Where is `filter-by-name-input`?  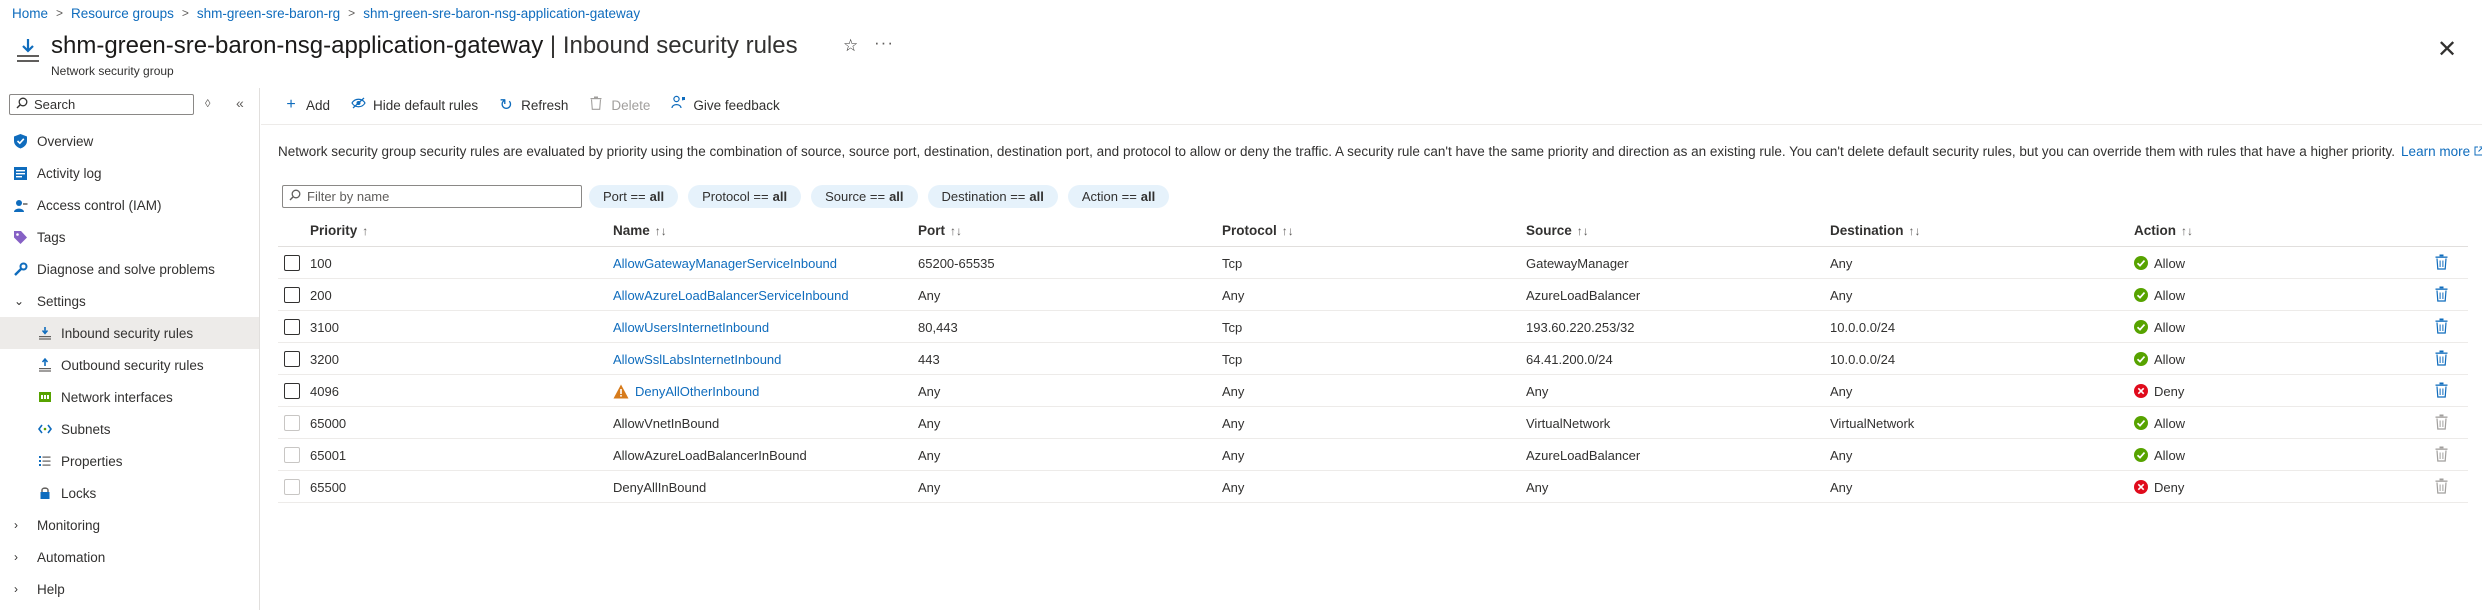
filter-by-name-input is located at coordinates (442, 196).